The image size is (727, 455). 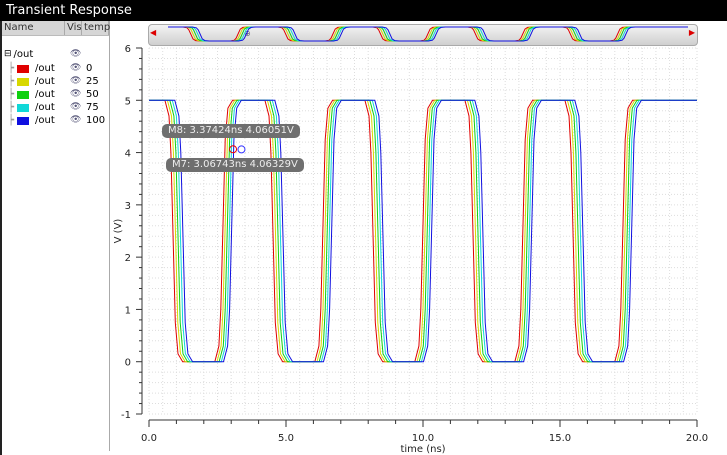 What do you see at coordinates (128, 363) in the screenshot?
I see `y-tick-label: 0` at bounding box center [128, 363].